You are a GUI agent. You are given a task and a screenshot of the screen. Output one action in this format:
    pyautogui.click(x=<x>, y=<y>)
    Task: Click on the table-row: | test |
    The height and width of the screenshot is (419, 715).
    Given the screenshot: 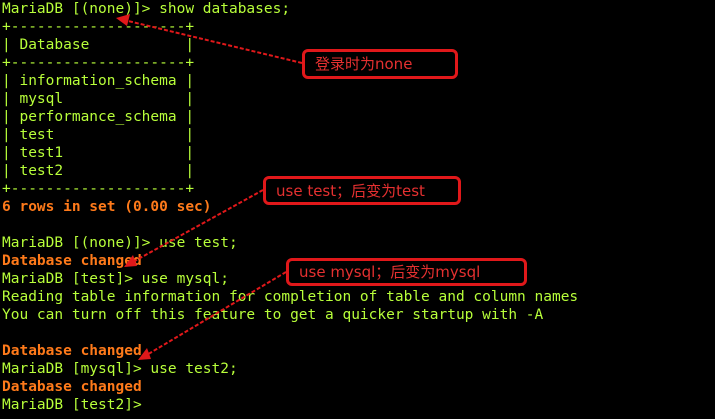 What is the action you would take?
    pyautogui.click(x=98, y=135)
    